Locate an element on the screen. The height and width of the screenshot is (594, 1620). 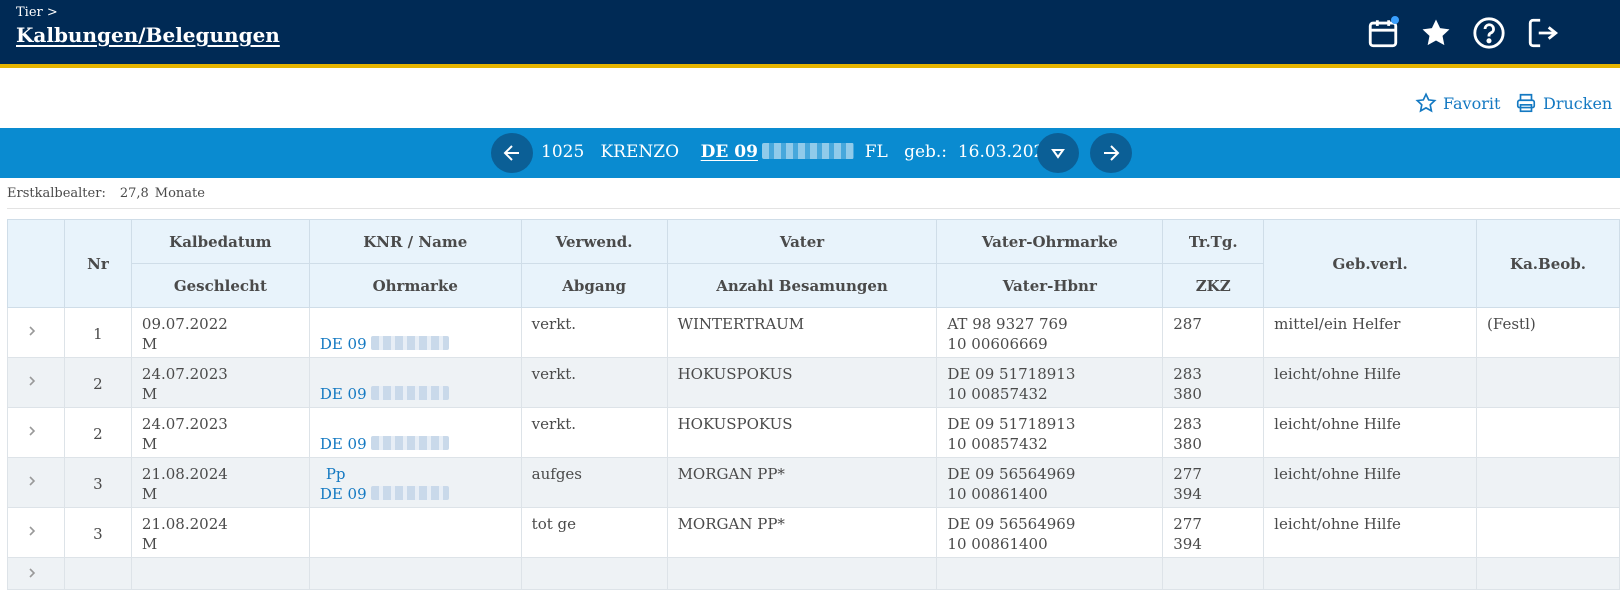
usage-value: tot ge is located at coordinates (554, 524).